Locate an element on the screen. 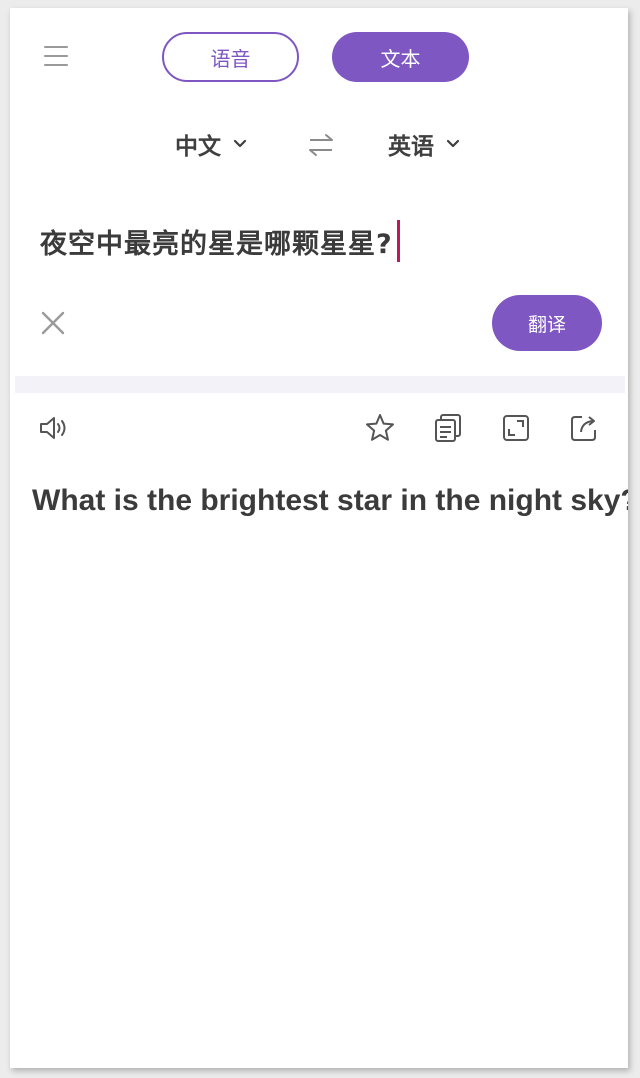 This screenshot has height=1078, width=640. section-divider is located at coordinates (320, 384).